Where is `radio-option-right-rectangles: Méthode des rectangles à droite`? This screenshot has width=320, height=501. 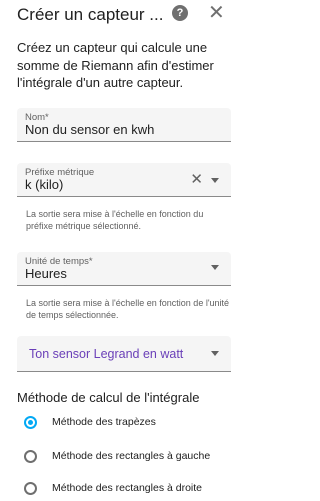 radio-option-right-rectangles: Méthode des rectangles à droite is located at coordinates (131, 490).